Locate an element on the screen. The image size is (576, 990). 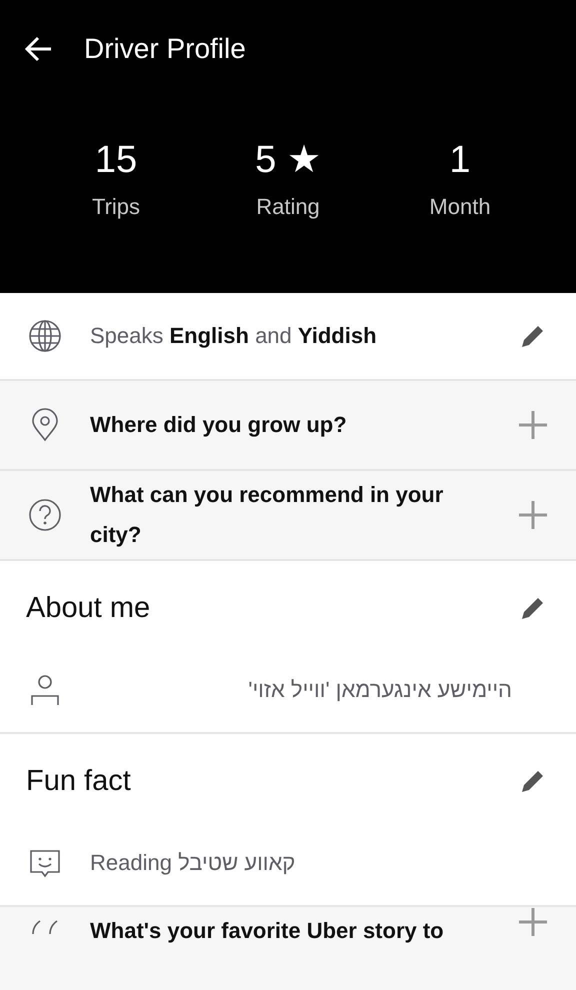
question-icon is located at coordinates (45, 515).